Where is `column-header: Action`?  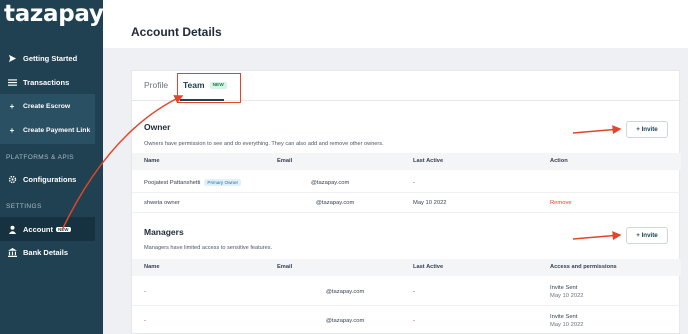
column-header: Action is located at coordinates (559, 161).